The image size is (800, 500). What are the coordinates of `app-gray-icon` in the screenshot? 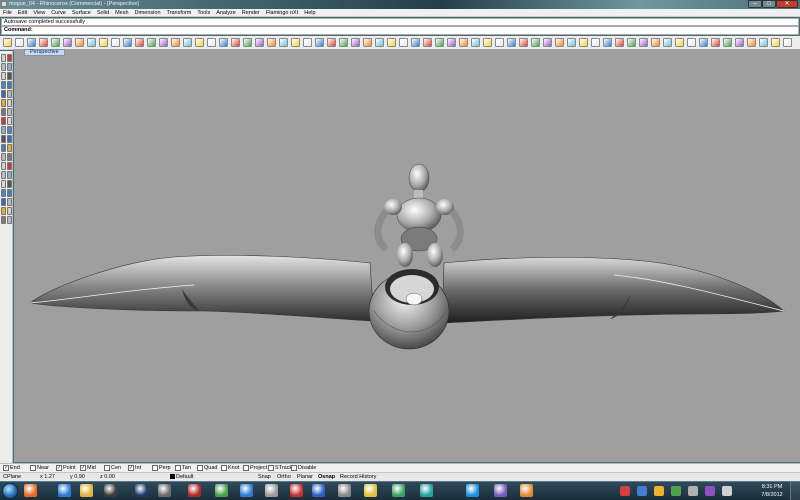 It's located at (344, 490).